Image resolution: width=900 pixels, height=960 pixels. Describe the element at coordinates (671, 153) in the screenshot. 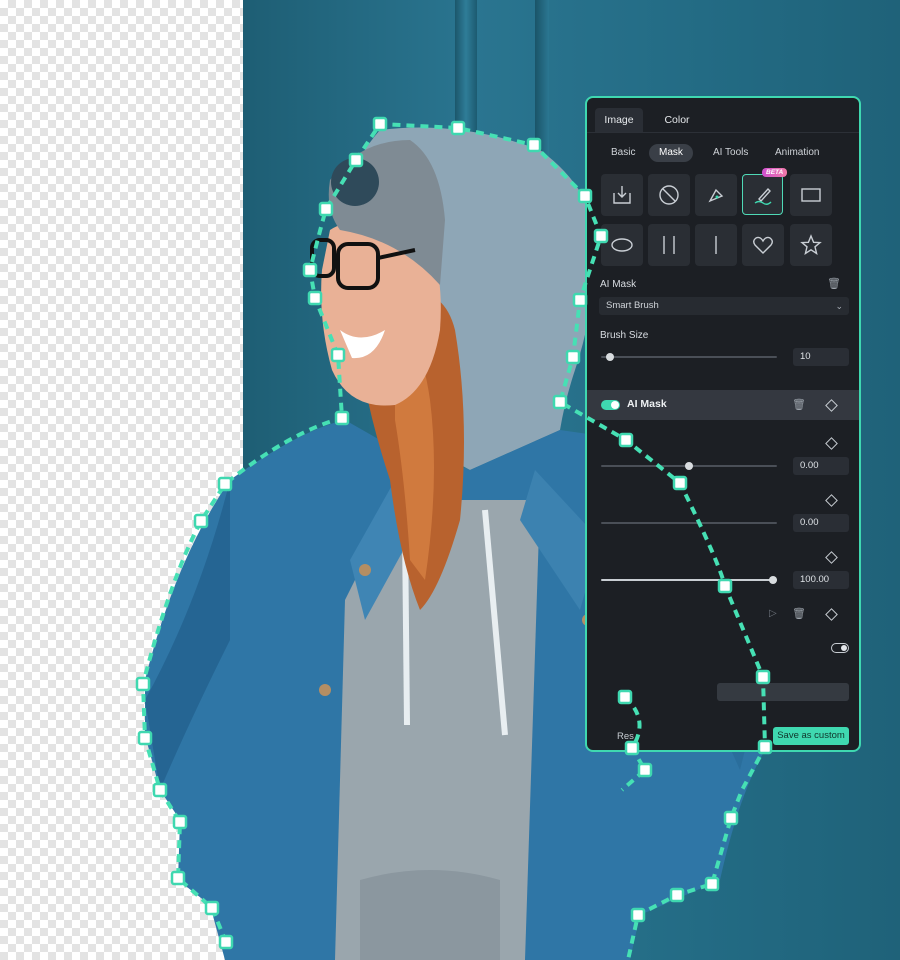

I see `subtab-mask: Mask` at that location.